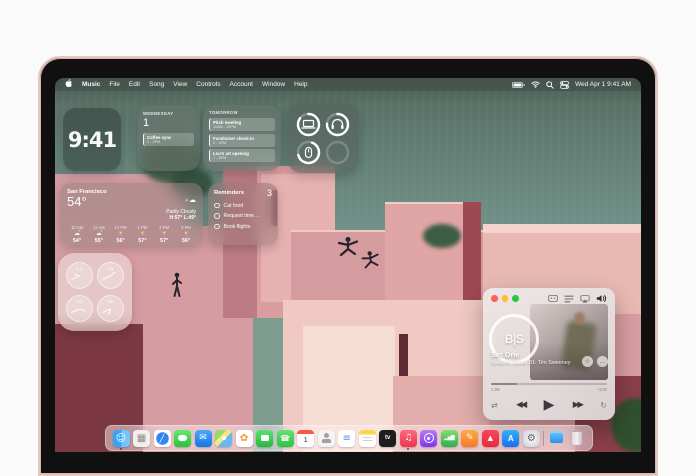 The image size is (696, 476). Describe the element at coordinates (110, 302) in the screenshot. I see `city-label: PAR` at that location.